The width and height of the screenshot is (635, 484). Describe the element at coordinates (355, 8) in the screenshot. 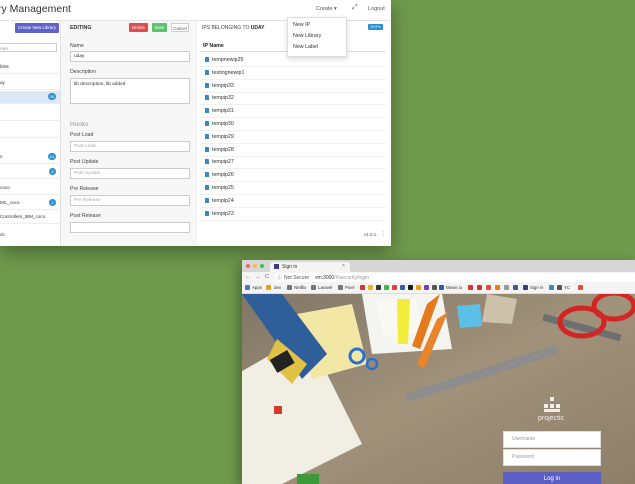

I see `expand-icon: ⤢` at that location.